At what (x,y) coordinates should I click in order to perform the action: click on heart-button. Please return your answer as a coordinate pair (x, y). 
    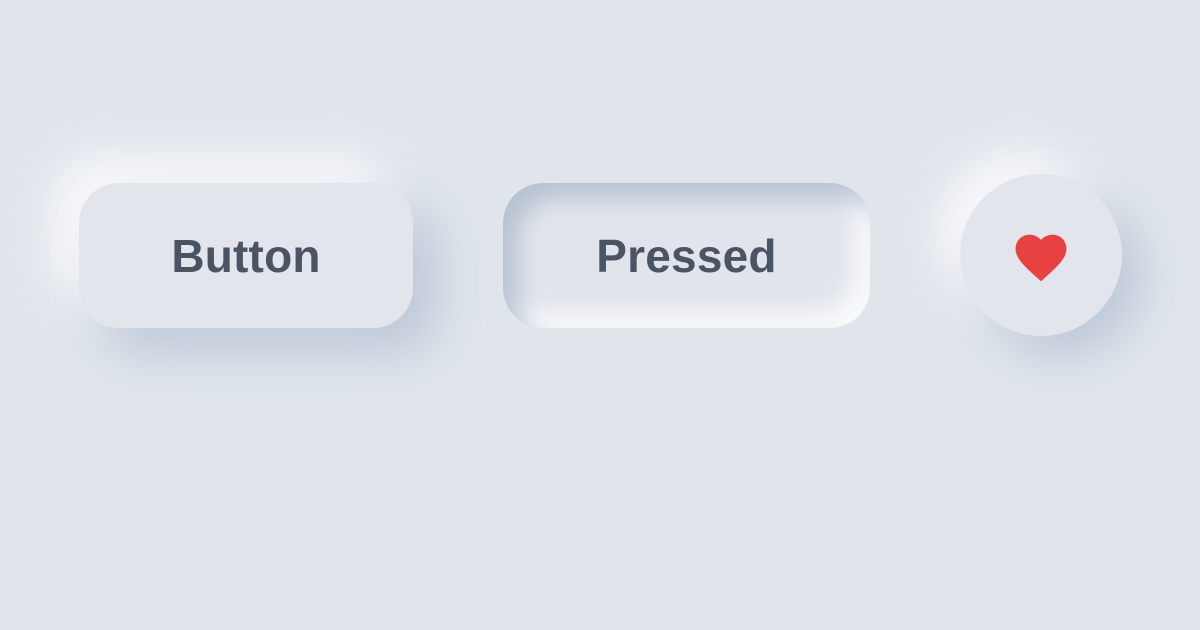
    Looking at the image, I should click on (1041, 255).